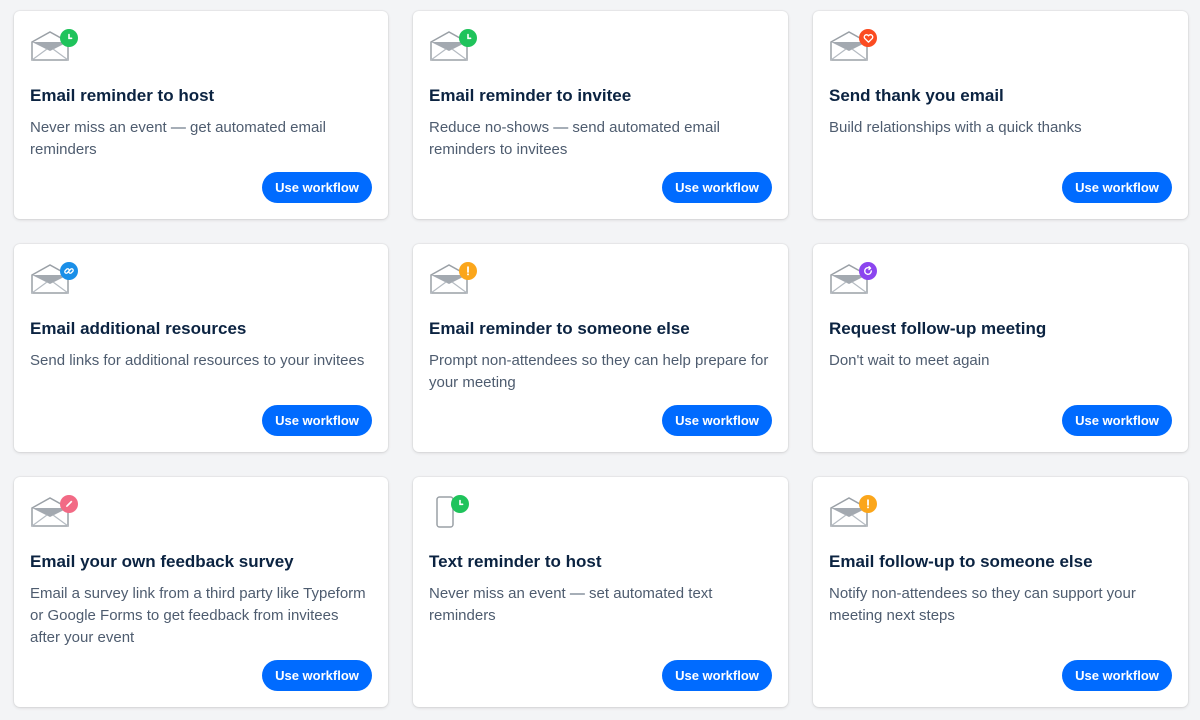 Image resolution: width=1200 pixels, height=720 pixels. I want to click on heart-icon, so click(868, 38).